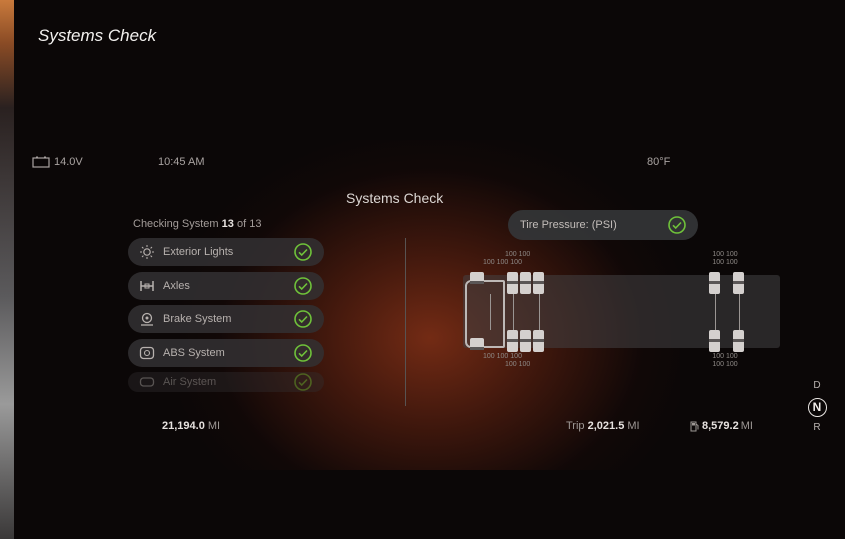 The width and height of the screenshot is (845, 539). Describe the element at coordinates (147, 382) in the screenshot. I see `air-system-icon` at that location.